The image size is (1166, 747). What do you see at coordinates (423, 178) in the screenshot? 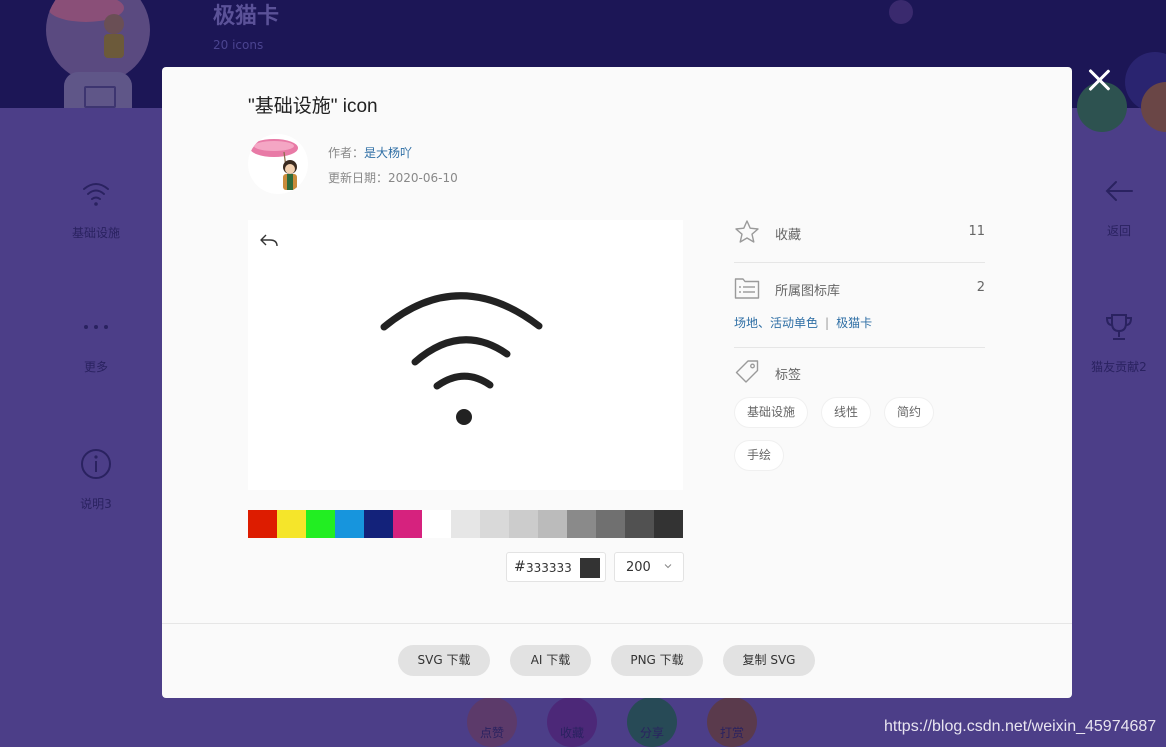
I see `date-value: 2020-06-10` at bounding box center [423, 178].